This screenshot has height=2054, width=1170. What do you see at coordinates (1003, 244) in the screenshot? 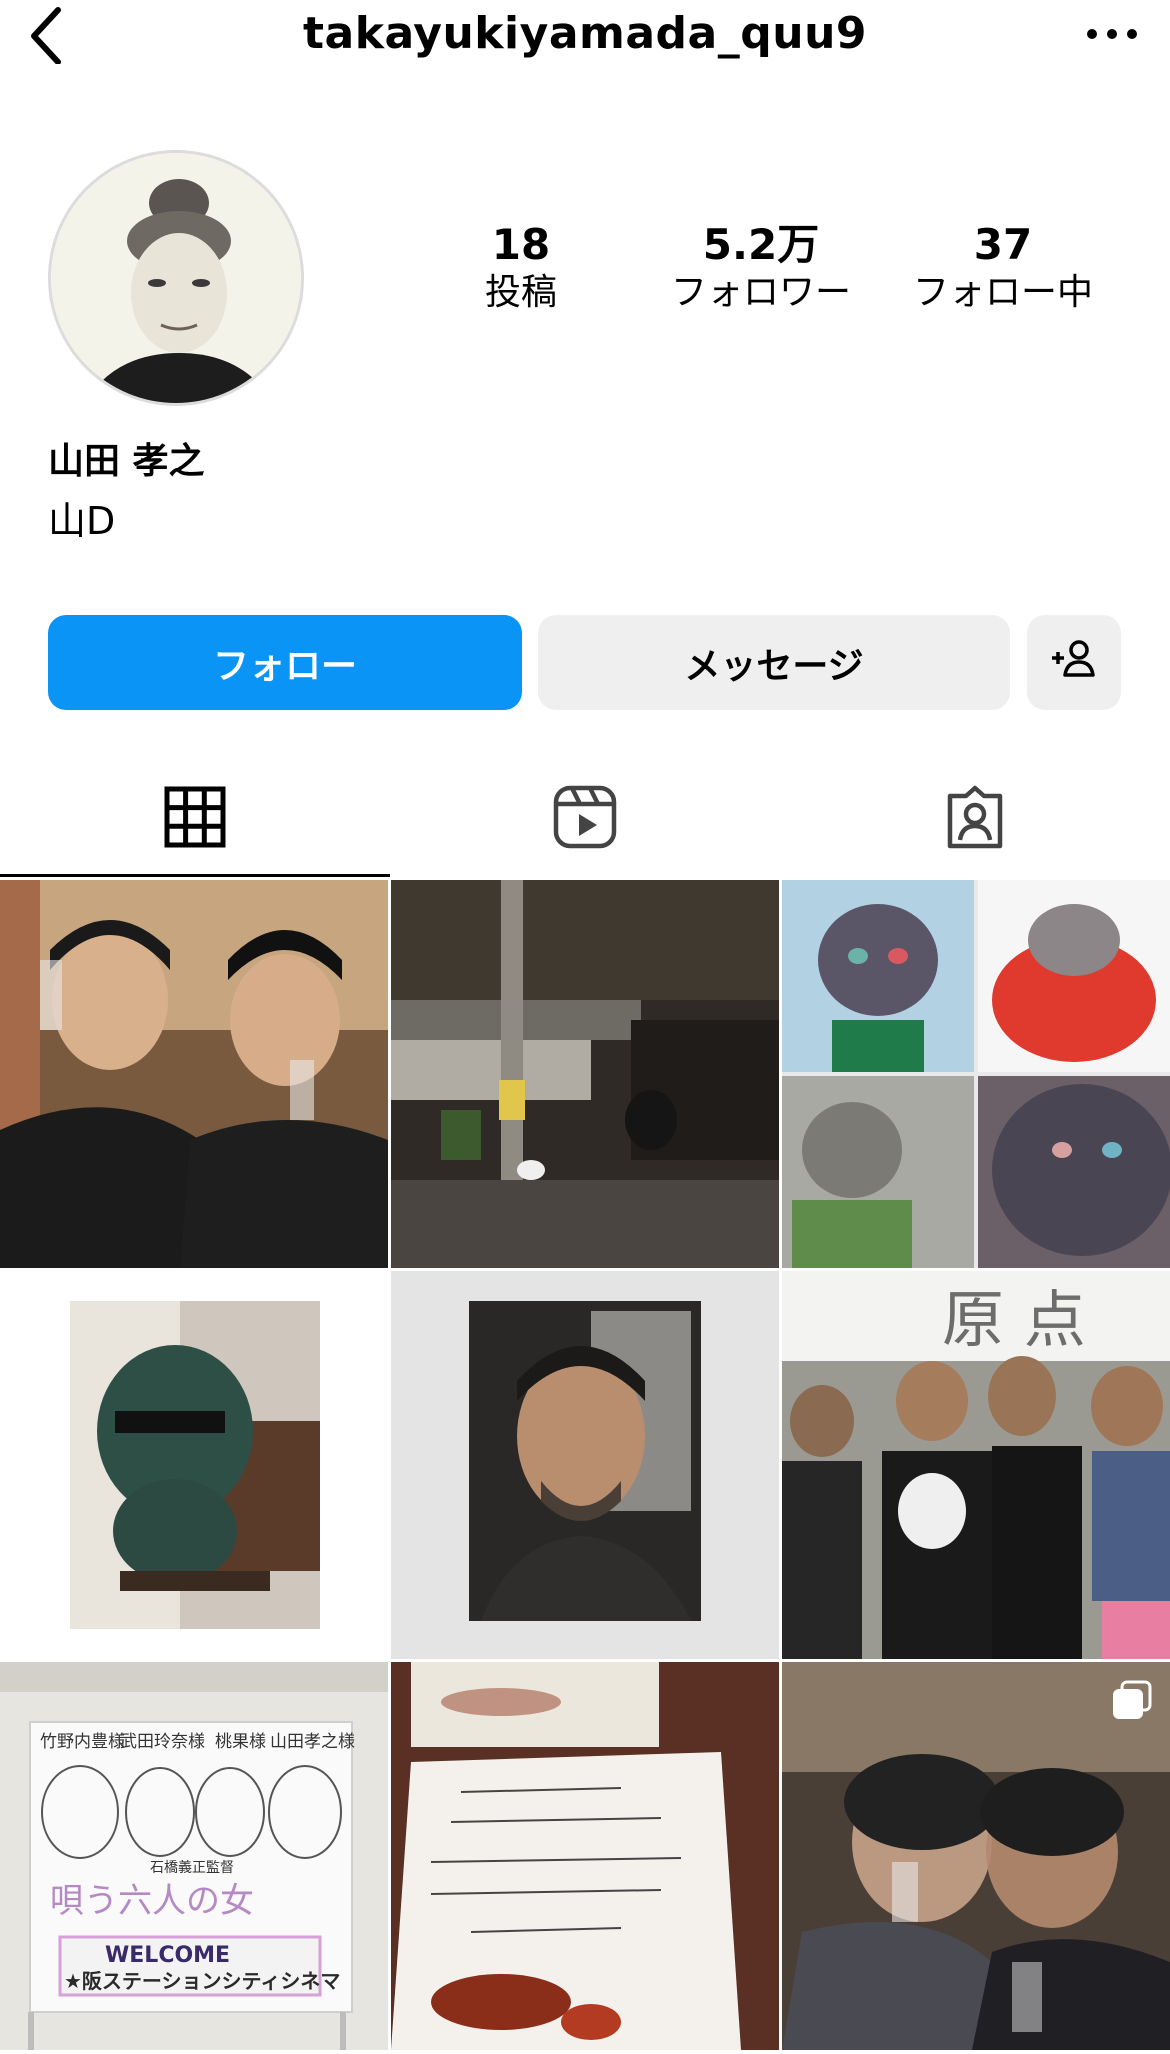
I see `following-count-value: 37` at bounding box center [1003, 244].